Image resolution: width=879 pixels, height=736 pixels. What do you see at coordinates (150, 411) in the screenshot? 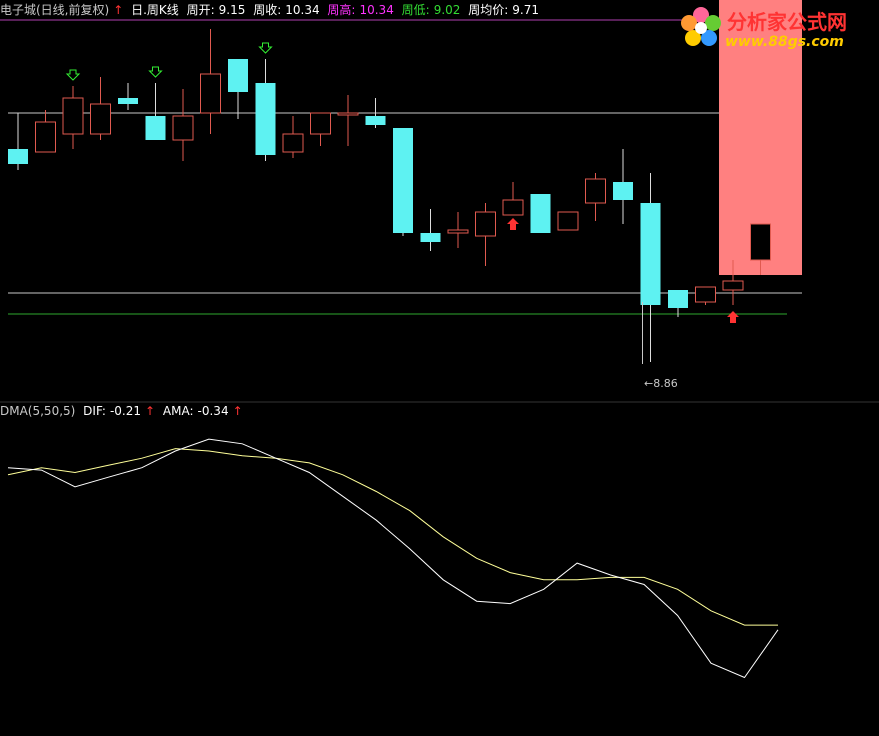
I see `dif-up-arrow-icon: ↑` at bounding box center [150, 411].